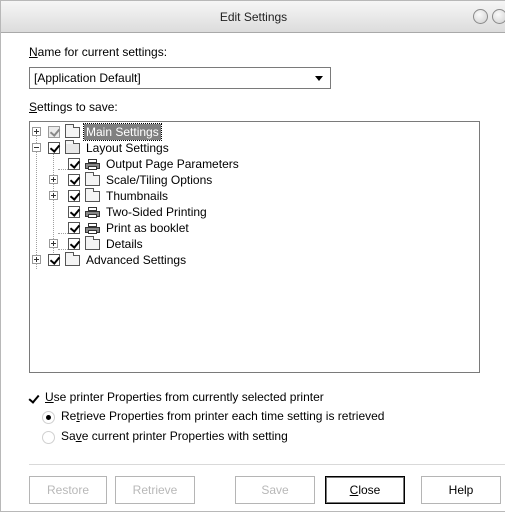 Image resolution: width=505 pixels, height=512 pixels. What do you see at coordinates (127, 148) in the screenshot?
I see `tree-item-label: Layout Settings` at bounding box center [127, 148].